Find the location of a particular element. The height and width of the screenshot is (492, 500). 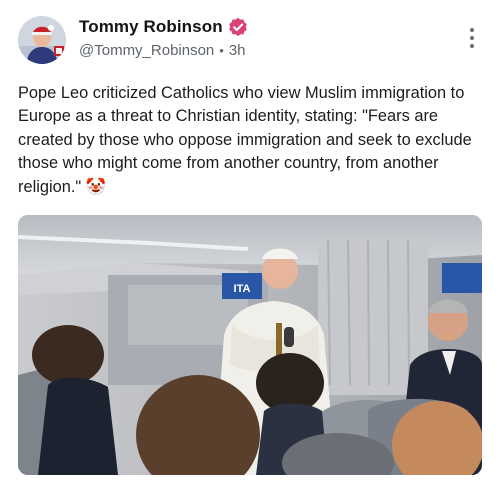

author-meta-row: @Tommy_Robinson • 3h is located at coordinates (162, 50).